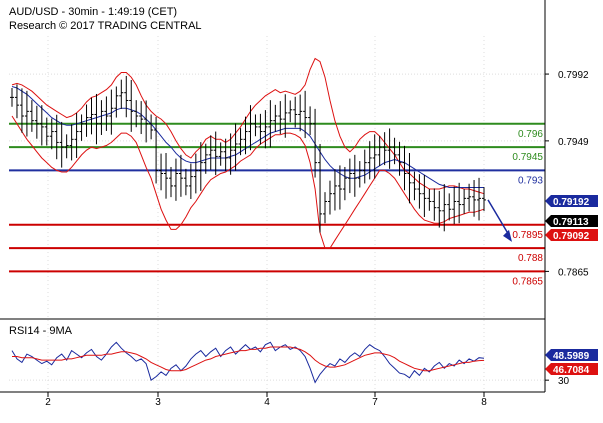 This screenshot has height=423, width=603. Describe the element at coordinates (527, 281) in the screenshot. I see `level-label: 0.7865` at that location.